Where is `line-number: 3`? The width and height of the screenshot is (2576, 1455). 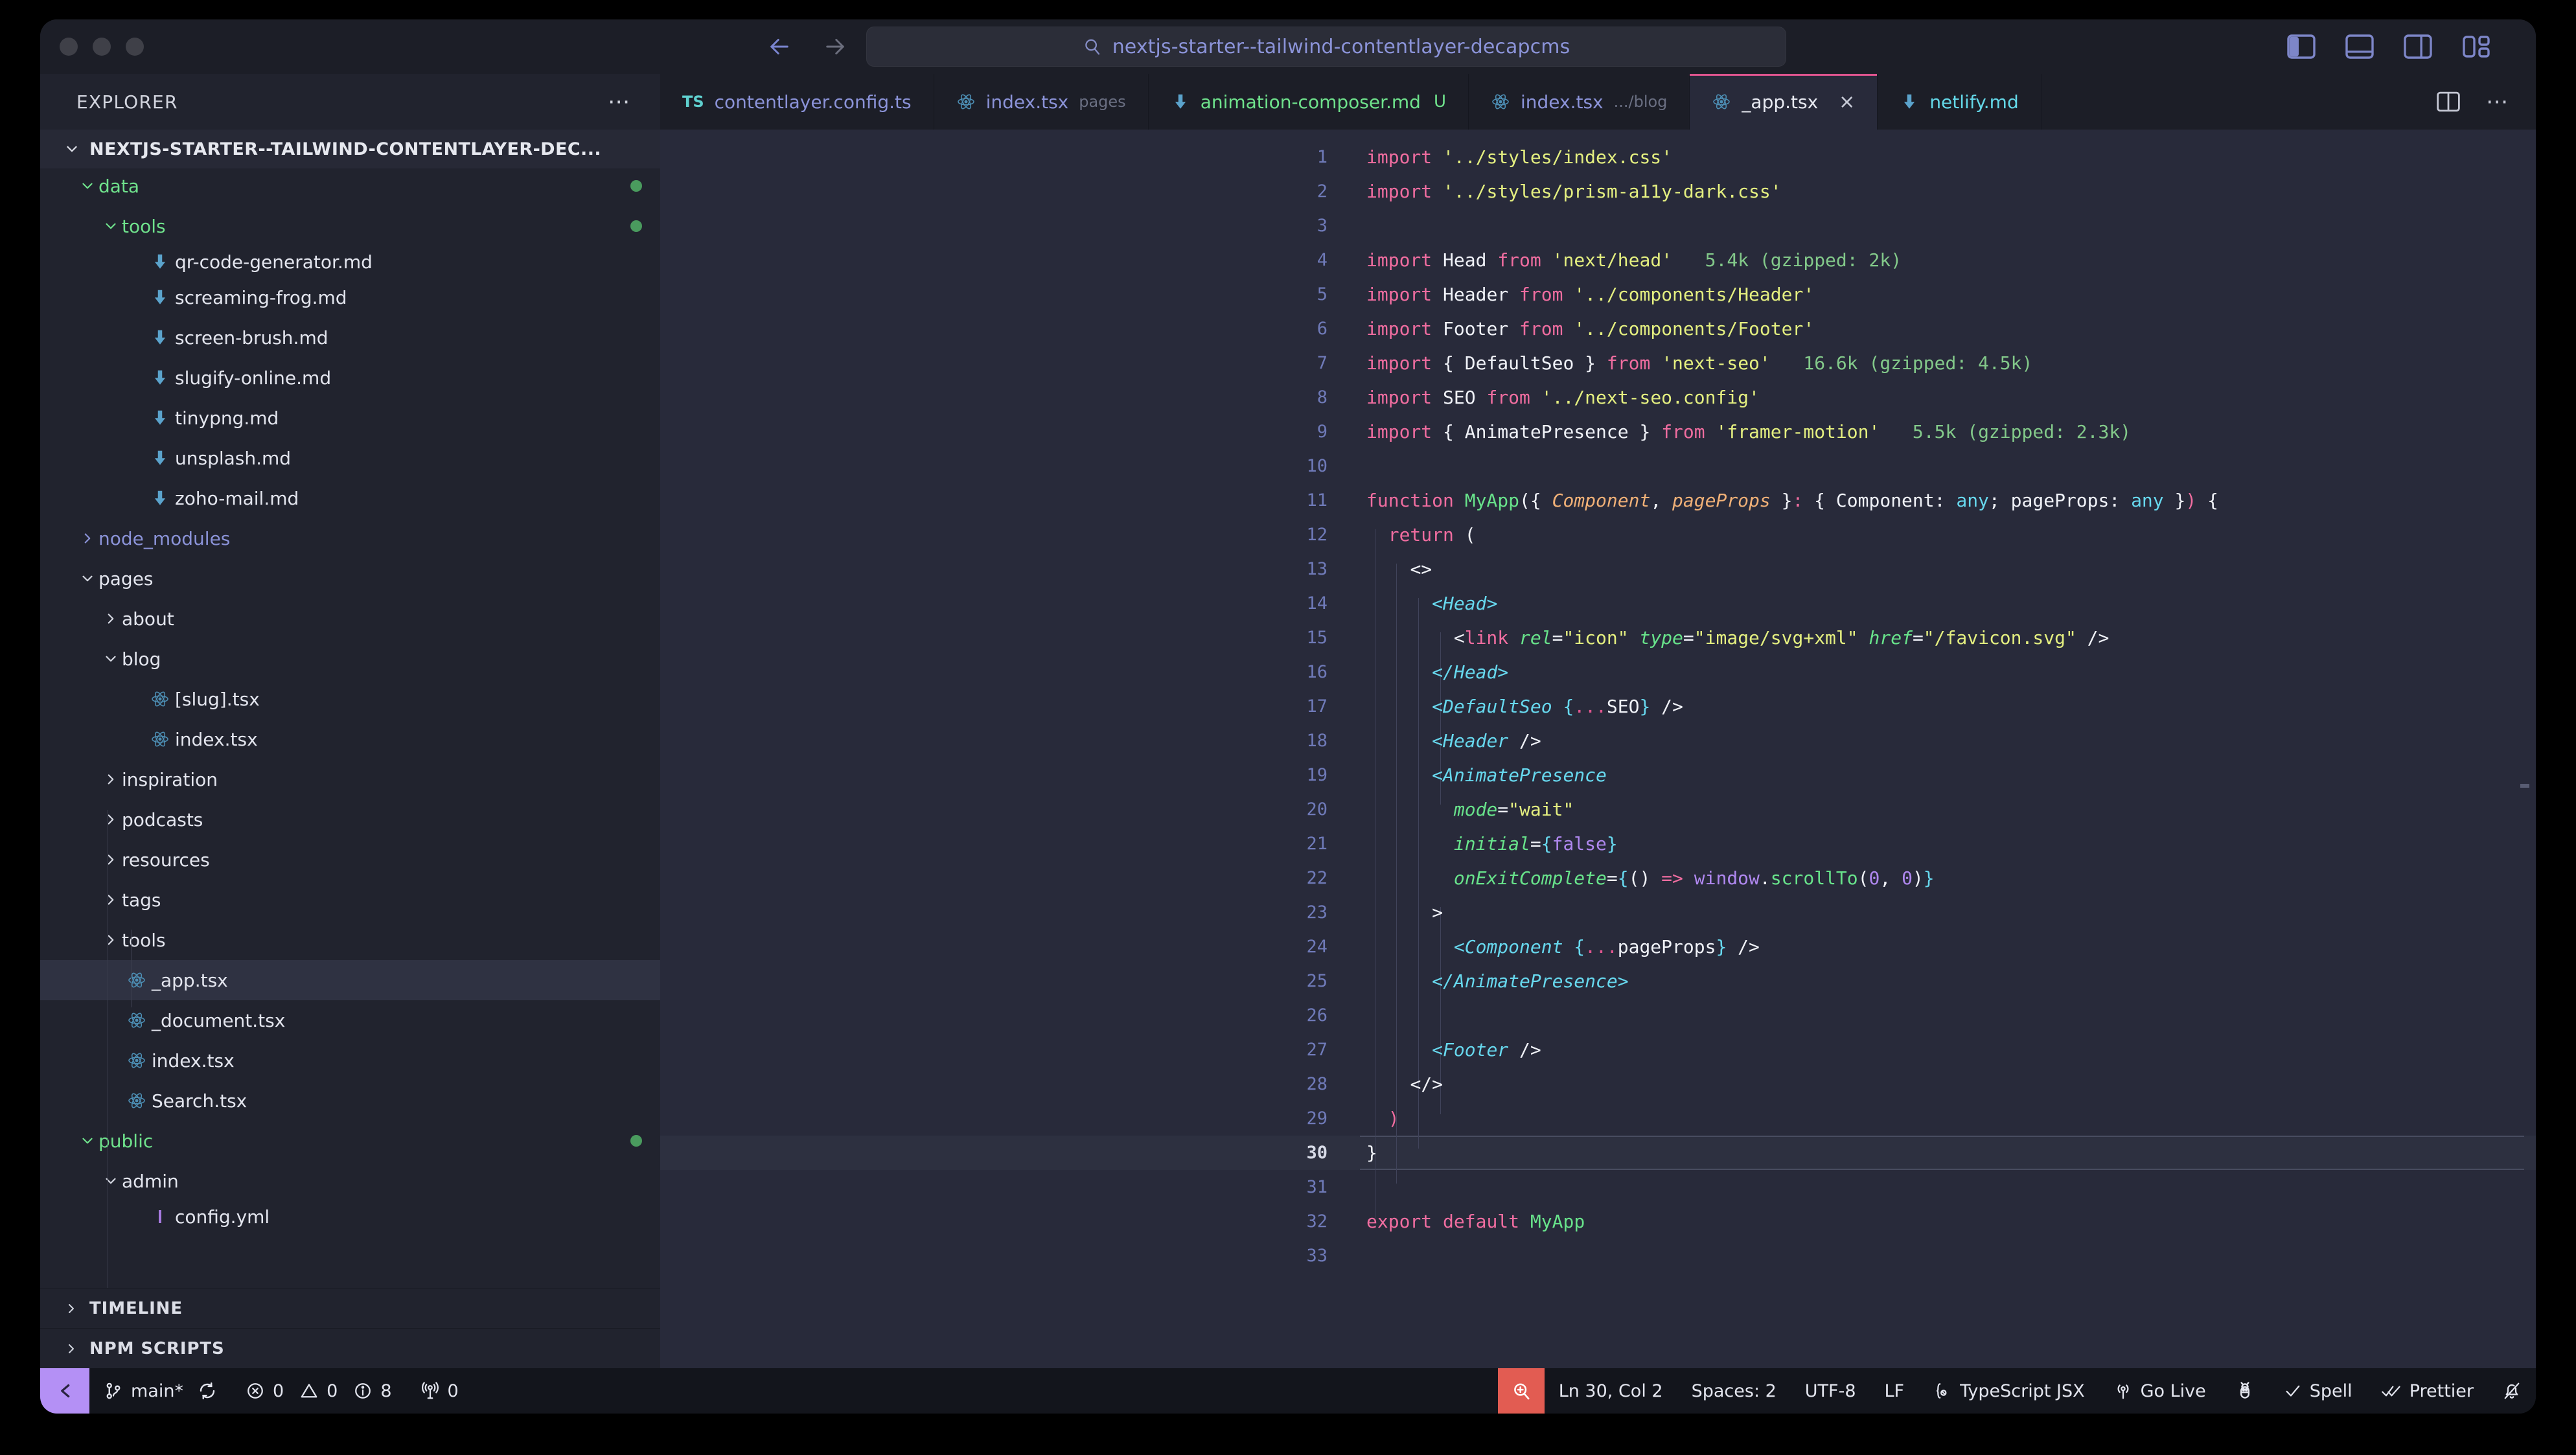
line-number: 3 is located at coordinates (1322, 226).